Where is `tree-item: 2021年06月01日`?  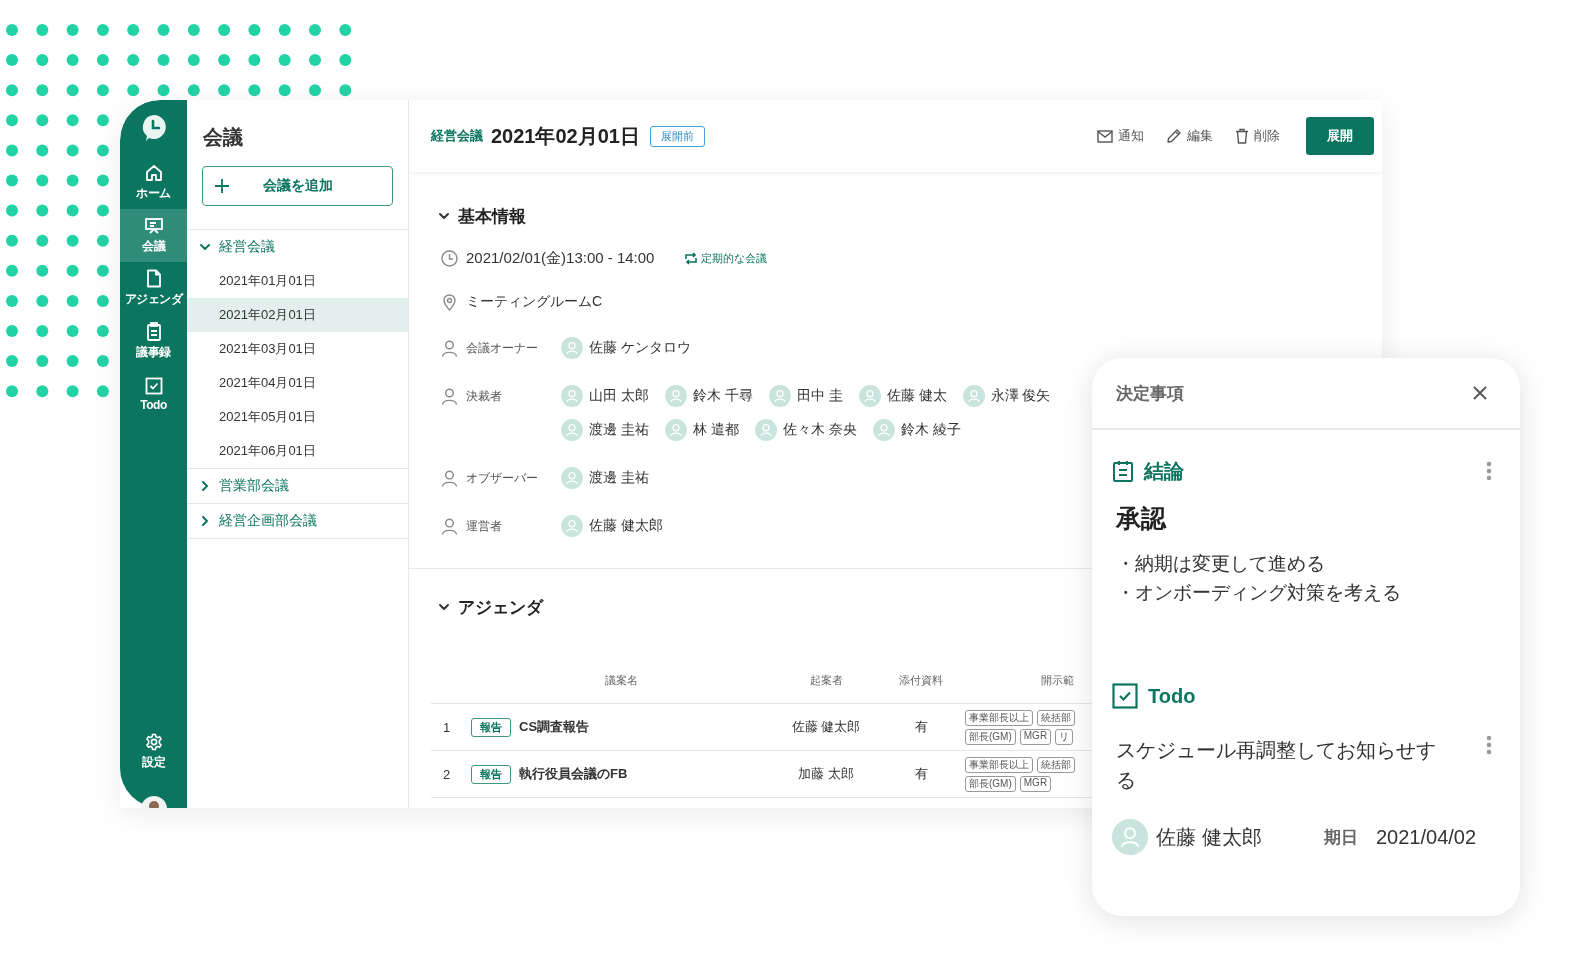
tree-item: 2021年06月01日 is located at coordinates (297, 451).